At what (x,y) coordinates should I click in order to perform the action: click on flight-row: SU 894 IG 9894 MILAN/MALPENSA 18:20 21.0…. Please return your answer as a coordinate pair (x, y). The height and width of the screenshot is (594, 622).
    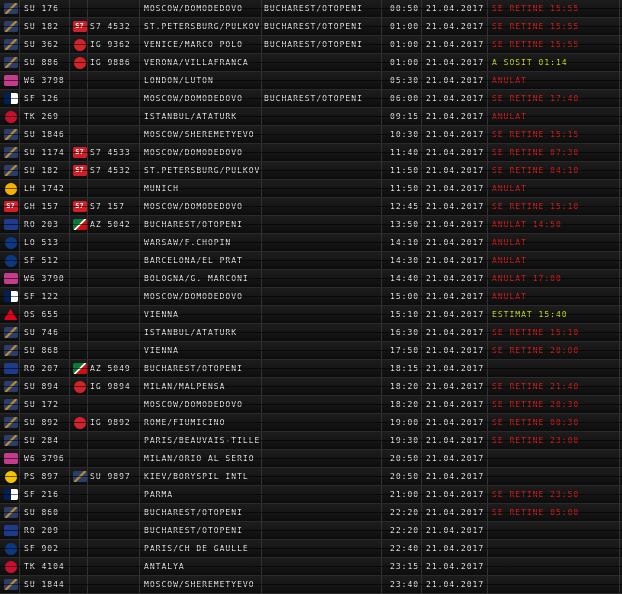
    Looking at the image, I should click on (311, 387).